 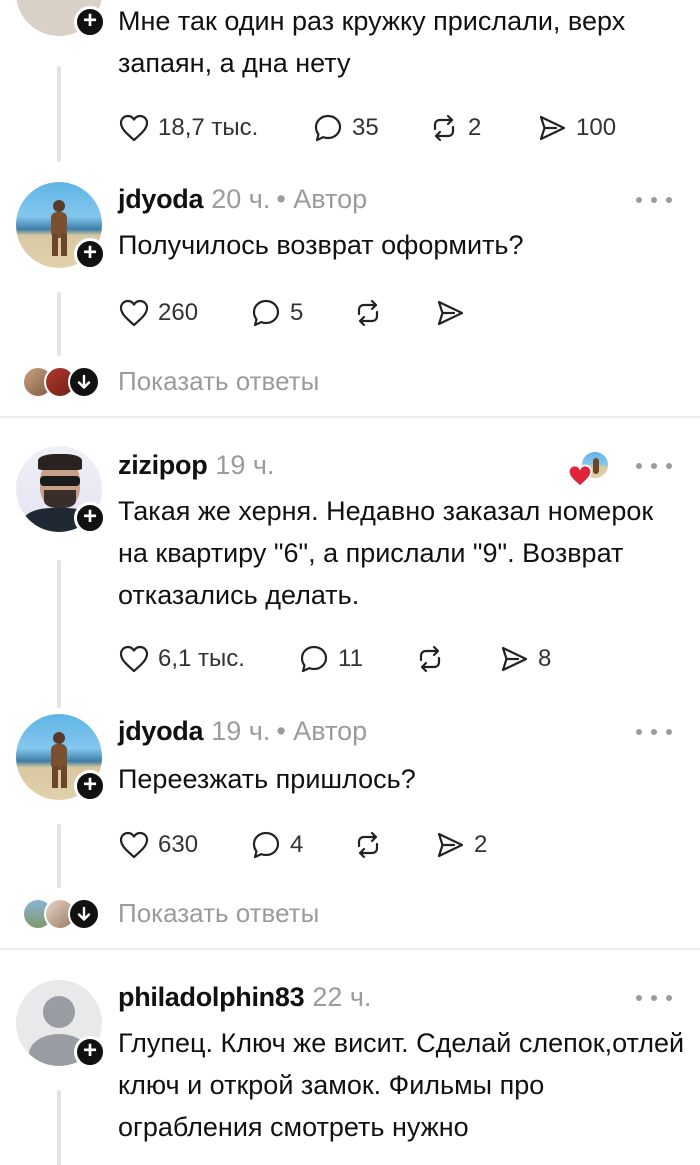 I want to click on share-button, so click(x=450, y=313).